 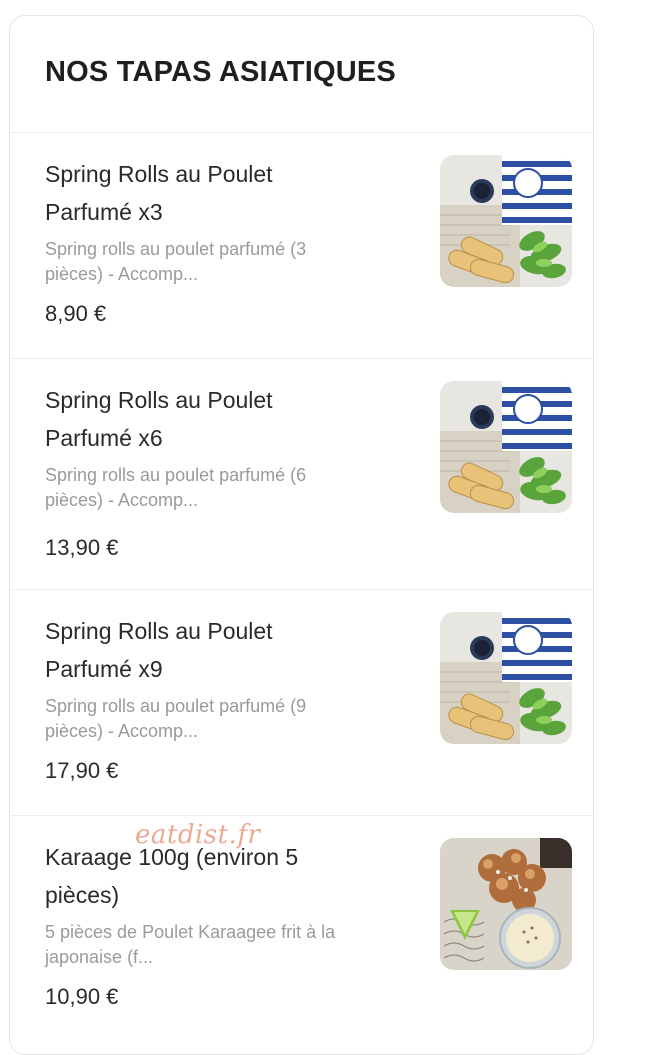 What do you see at coordinates (176, 706) in the screenshot?
I see `menu-item-description-line: Spring rolls au poulet parfumé (9` at bounding box center [176, 706].